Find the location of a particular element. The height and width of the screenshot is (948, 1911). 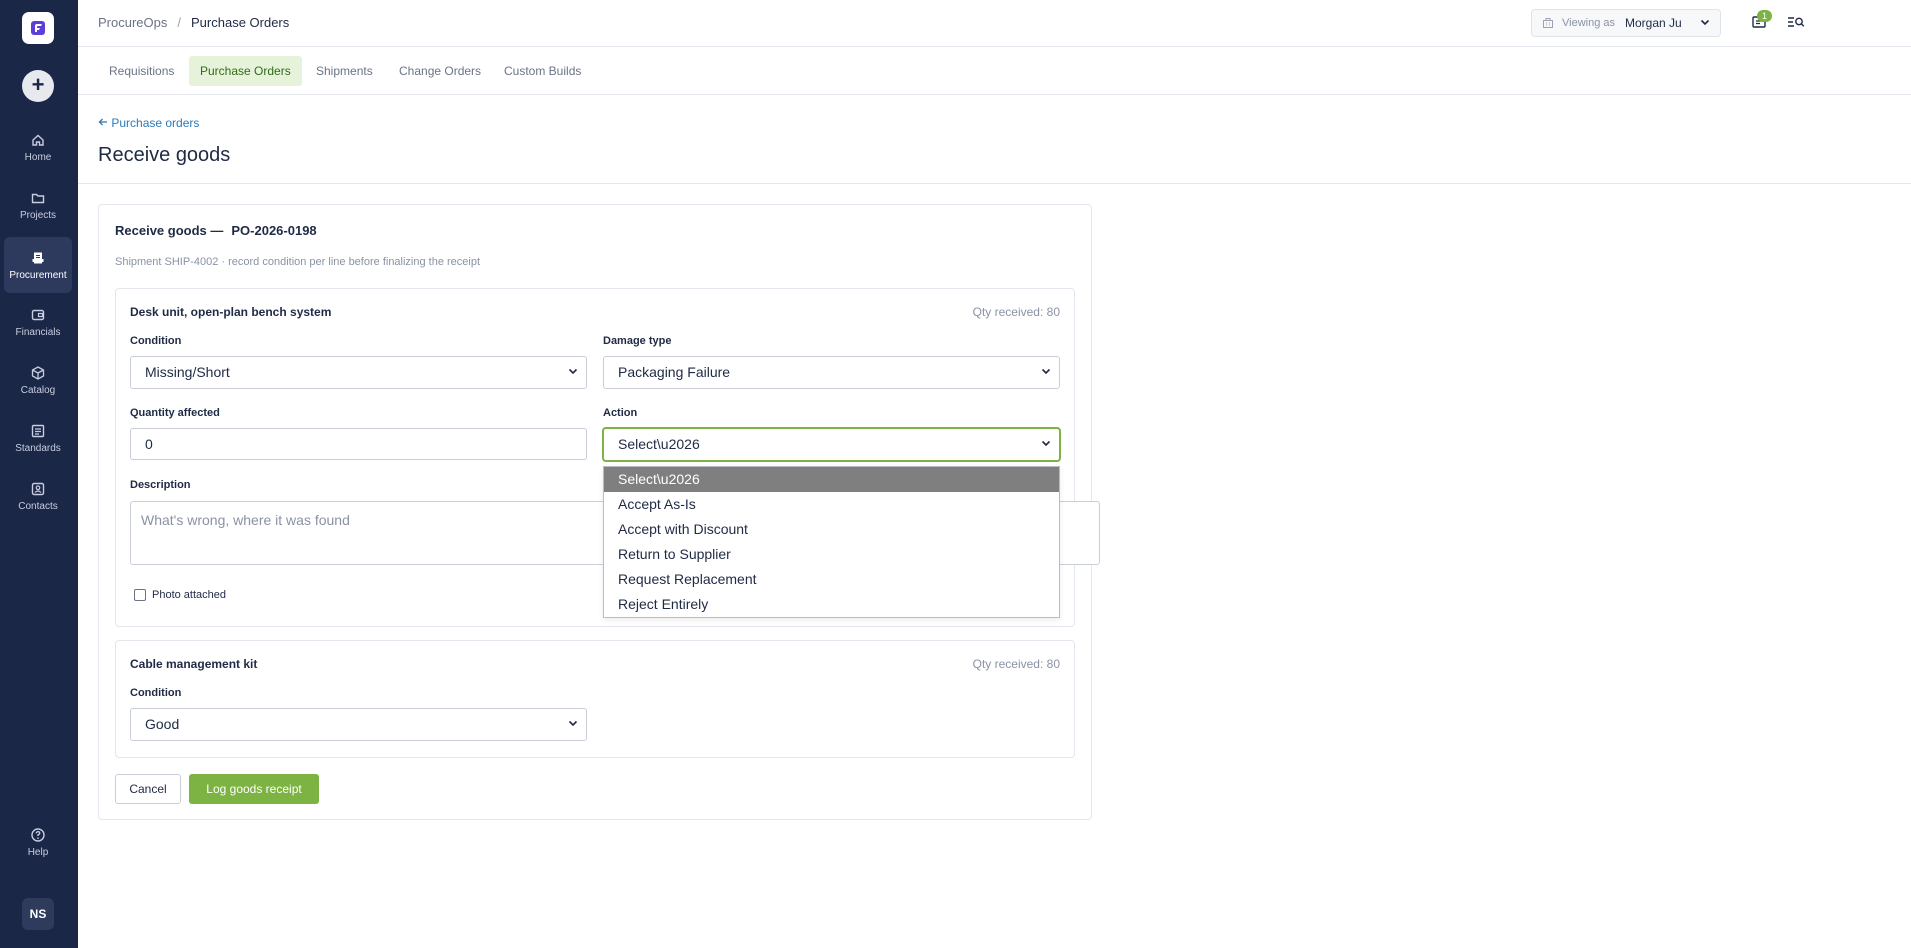

folder-icon is located at coordinates (38, 198).